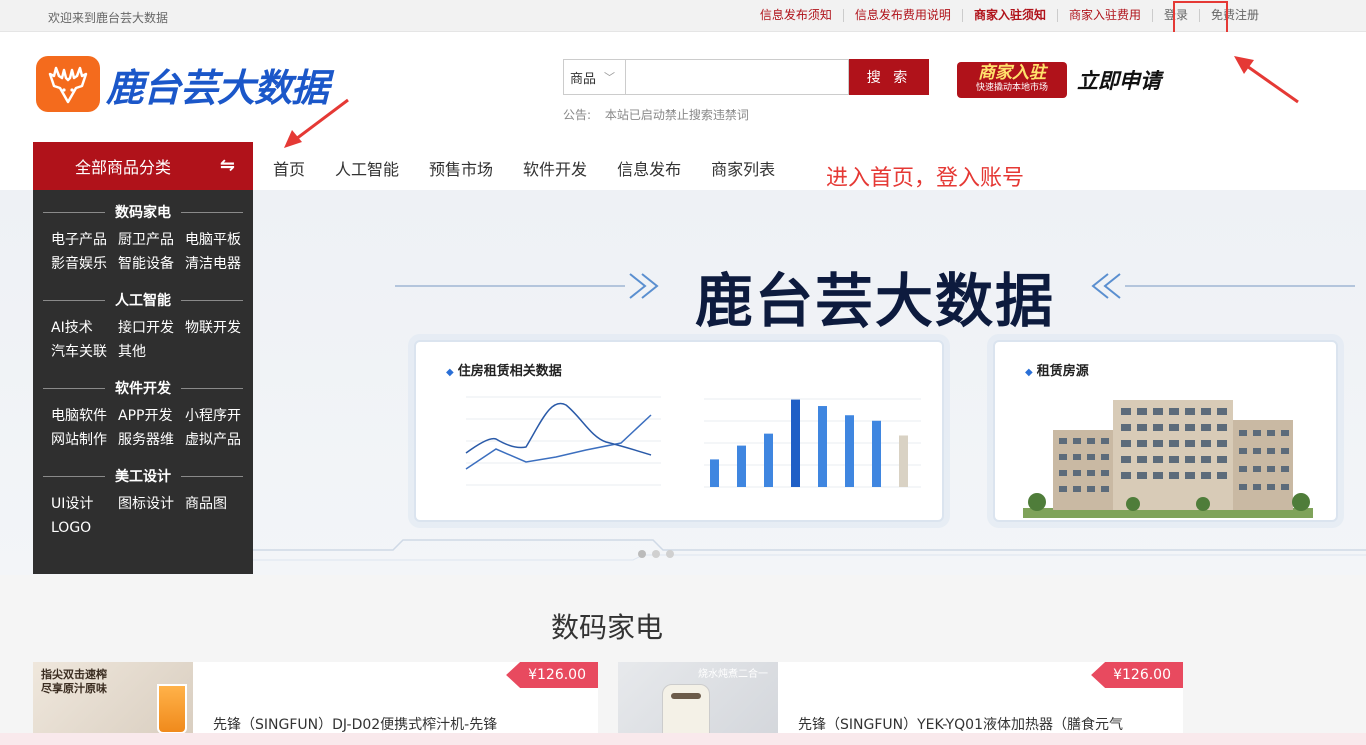  I want to click on category-group-ai: 人工智能 AI技术 接口开发 物联开发 汽车关联 其他, so click(143, 327).